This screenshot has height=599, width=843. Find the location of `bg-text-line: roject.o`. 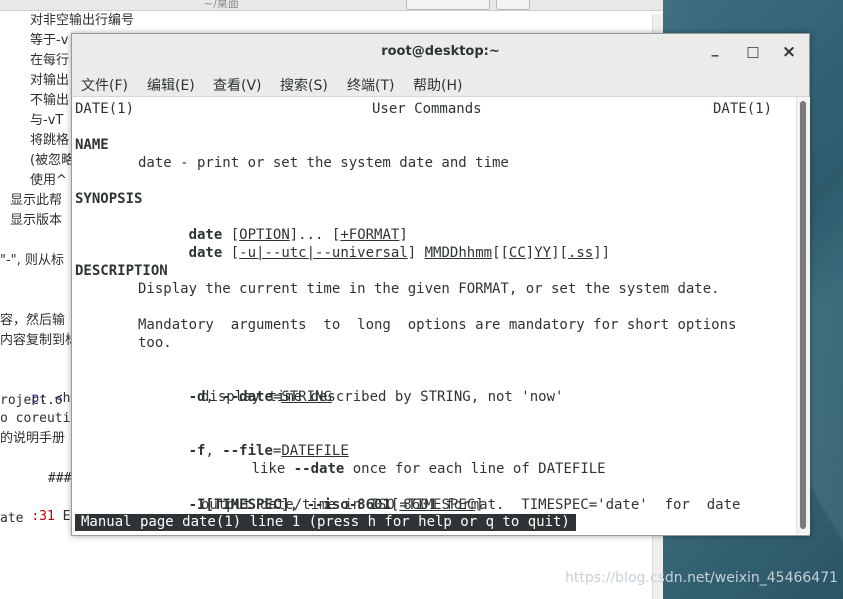

bg-text-line: roject.o is located at coordinates (31, 400).